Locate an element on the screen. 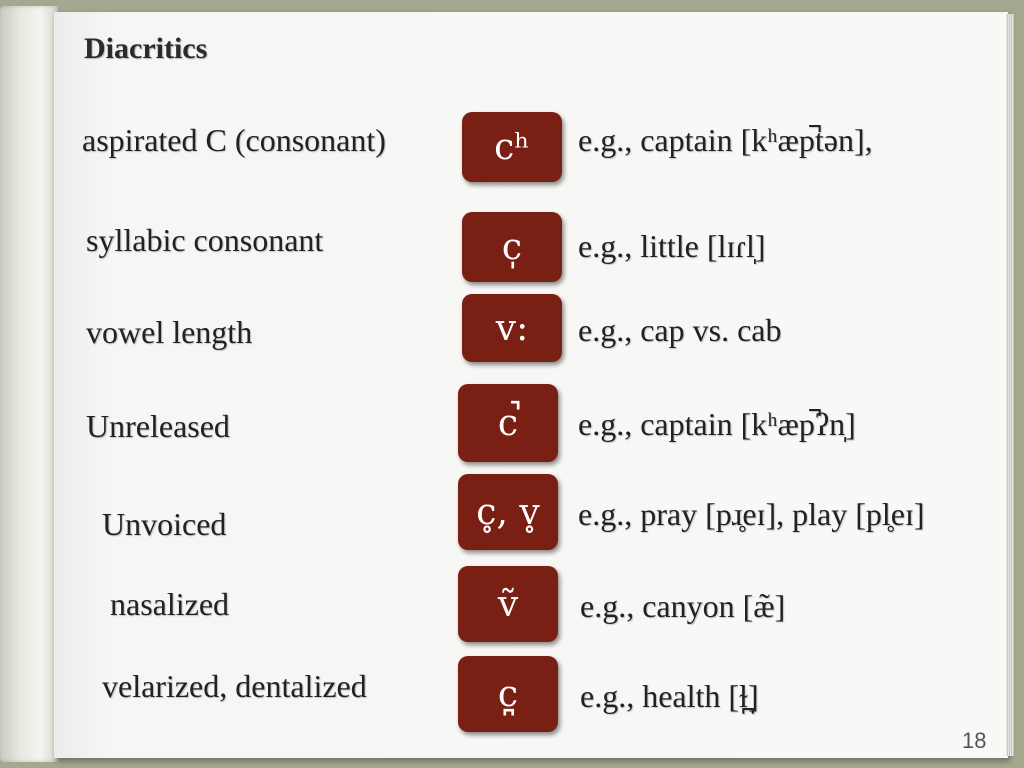 This screenshot has height=768, width=1024. example-unvoiced: e.g., pray [pɹ̥eɪ], play [pl̥eɪ] is located at coordinates (751, 514).